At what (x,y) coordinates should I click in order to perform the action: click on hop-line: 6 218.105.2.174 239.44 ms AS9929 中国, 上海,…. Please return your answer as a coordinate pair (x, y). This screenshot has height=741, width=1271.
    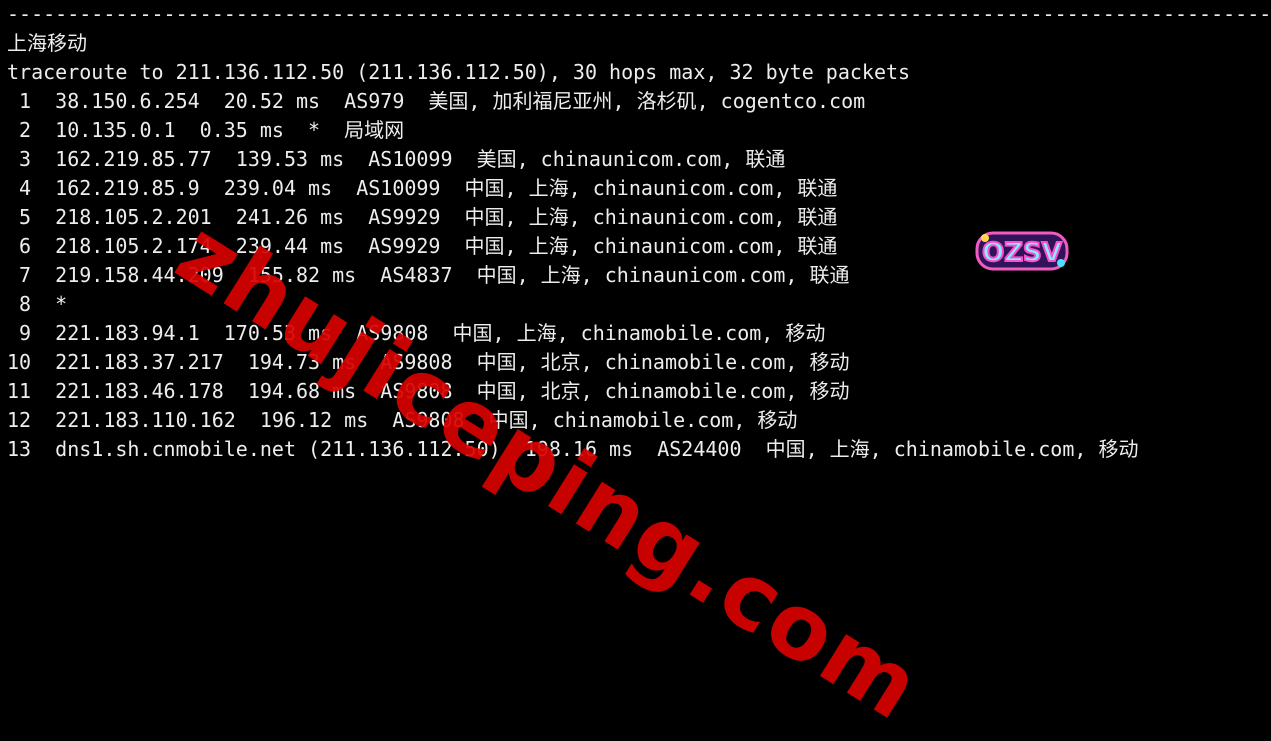
    Looking at the image, I should click on (422, 246).